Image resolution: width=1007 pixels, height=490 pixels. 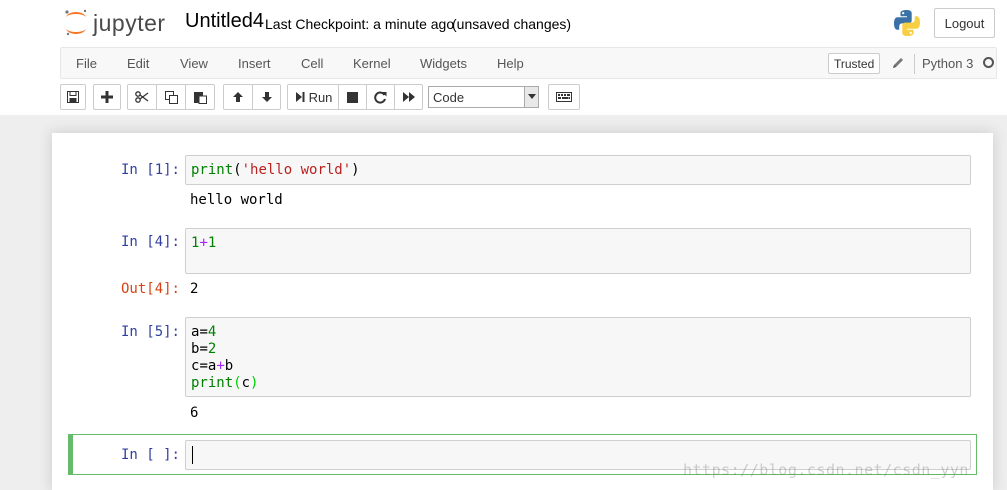 What do you see at coordinates (150, 170) in the screenshot?
I see `input-prompt: In [1]:` at bounding box center [150, 170].